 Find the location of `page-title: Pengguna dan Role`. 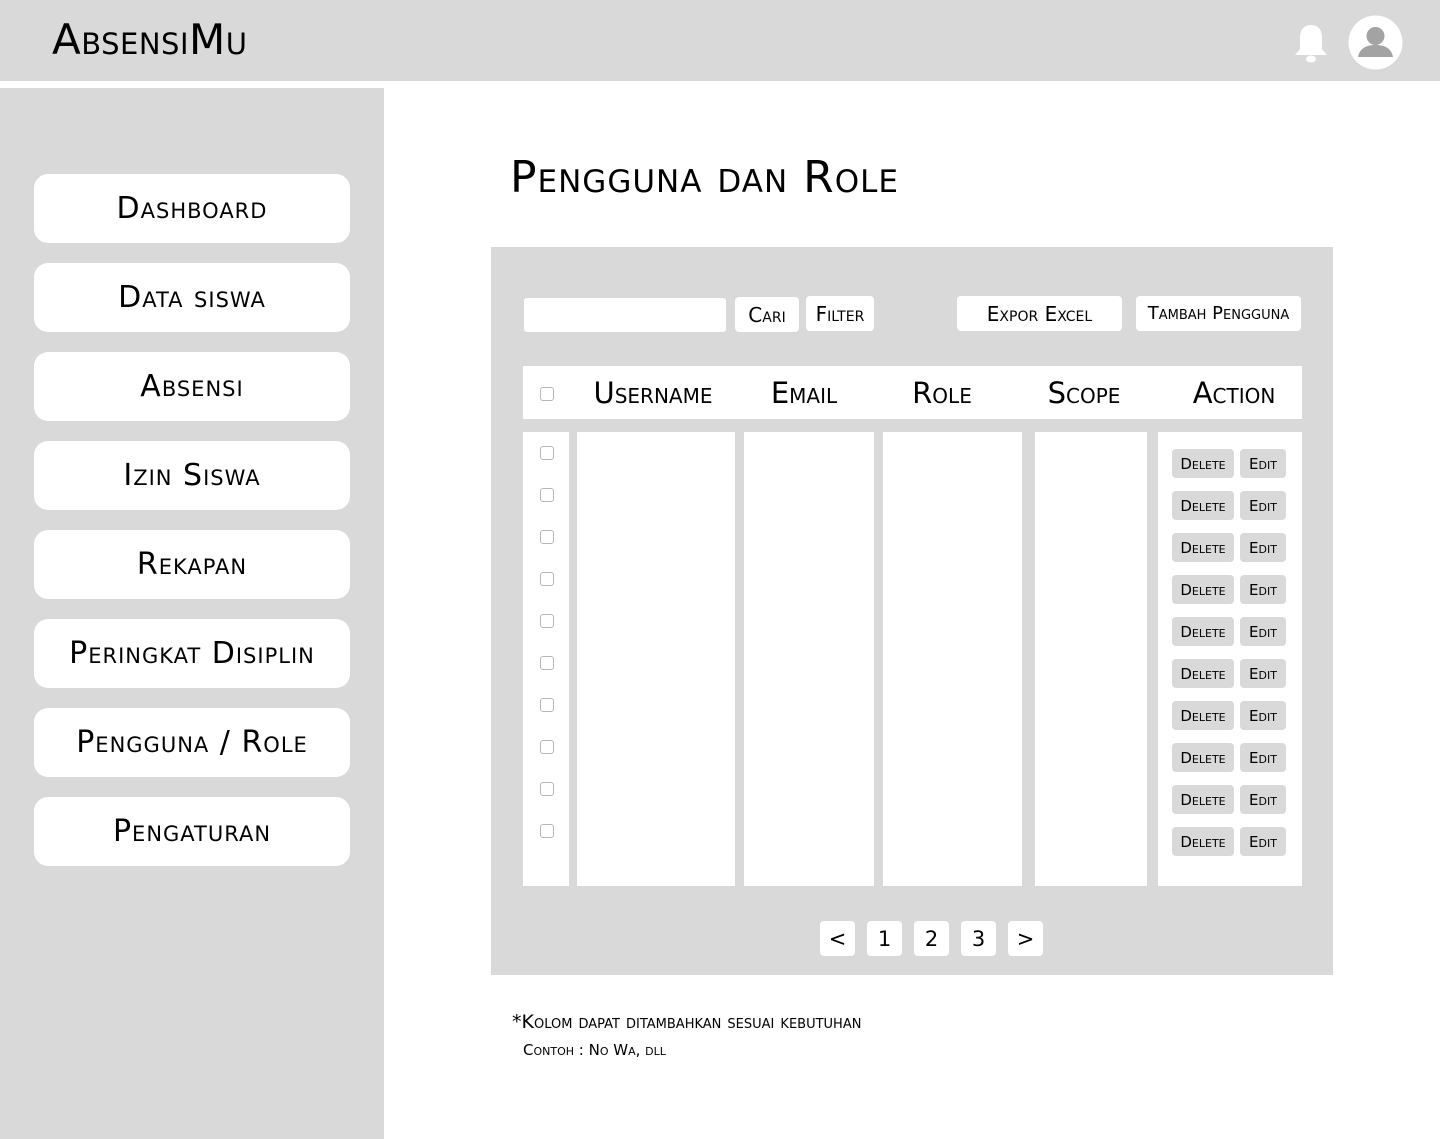

page-title: Pengguna dan Role is located at coordinates (704, 177).